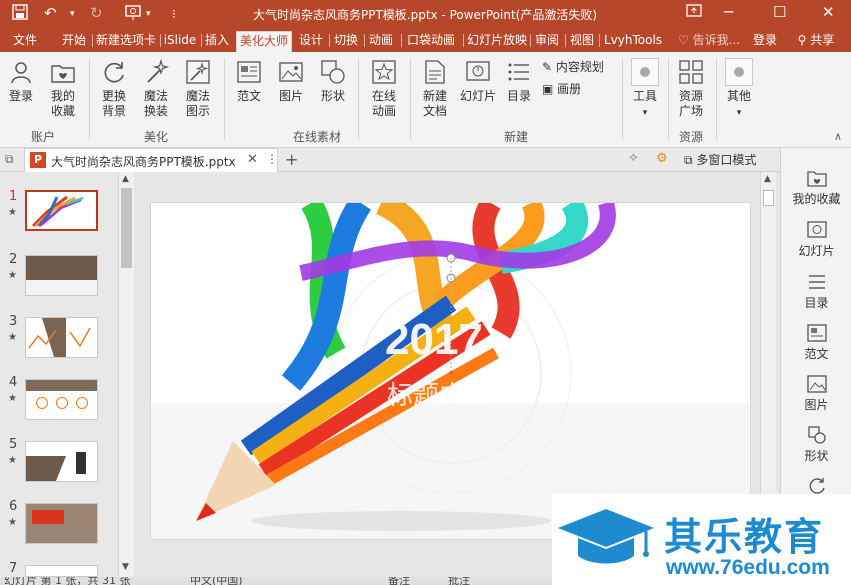 This screenshot has height=585, width=851. I want to click on login-button: 登录, so click(21, 81).